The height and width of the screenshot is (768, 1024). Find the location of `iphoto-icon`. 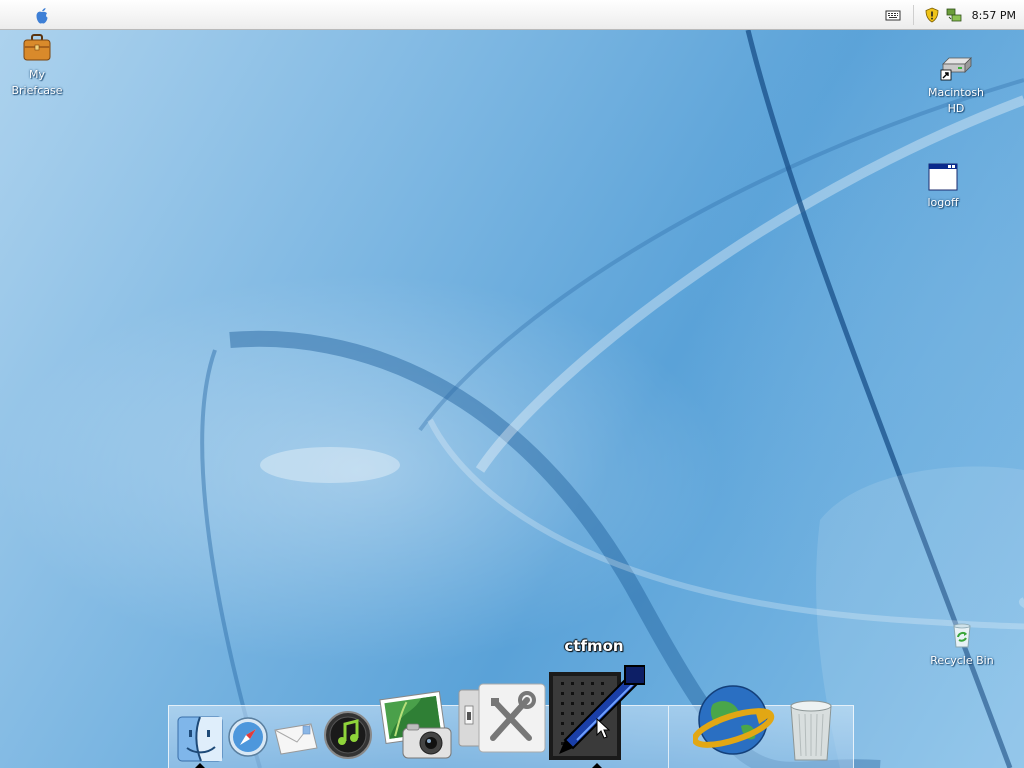

iphoto-icon is located at coordinates (417, 726).